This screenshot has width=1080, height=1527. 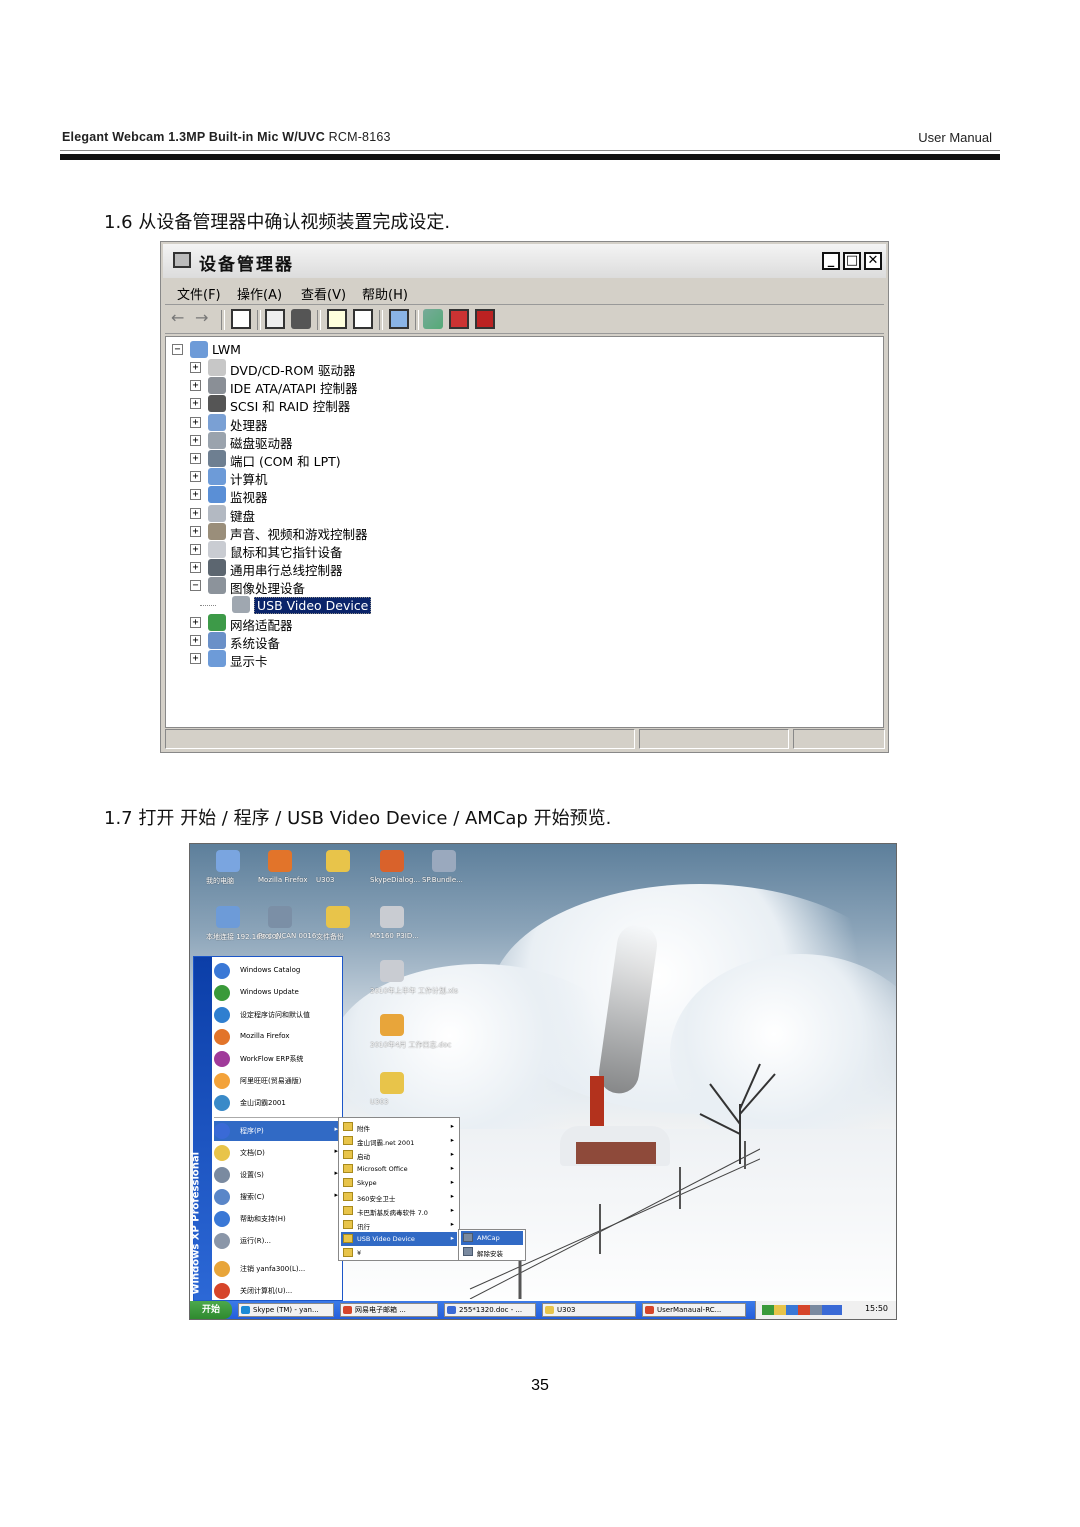 What do you see at coordinates (399, 1197) in the screenshot?
I see `programs-menu-item: 360安全卫士 ▸` at bounding box center [399, 1197].